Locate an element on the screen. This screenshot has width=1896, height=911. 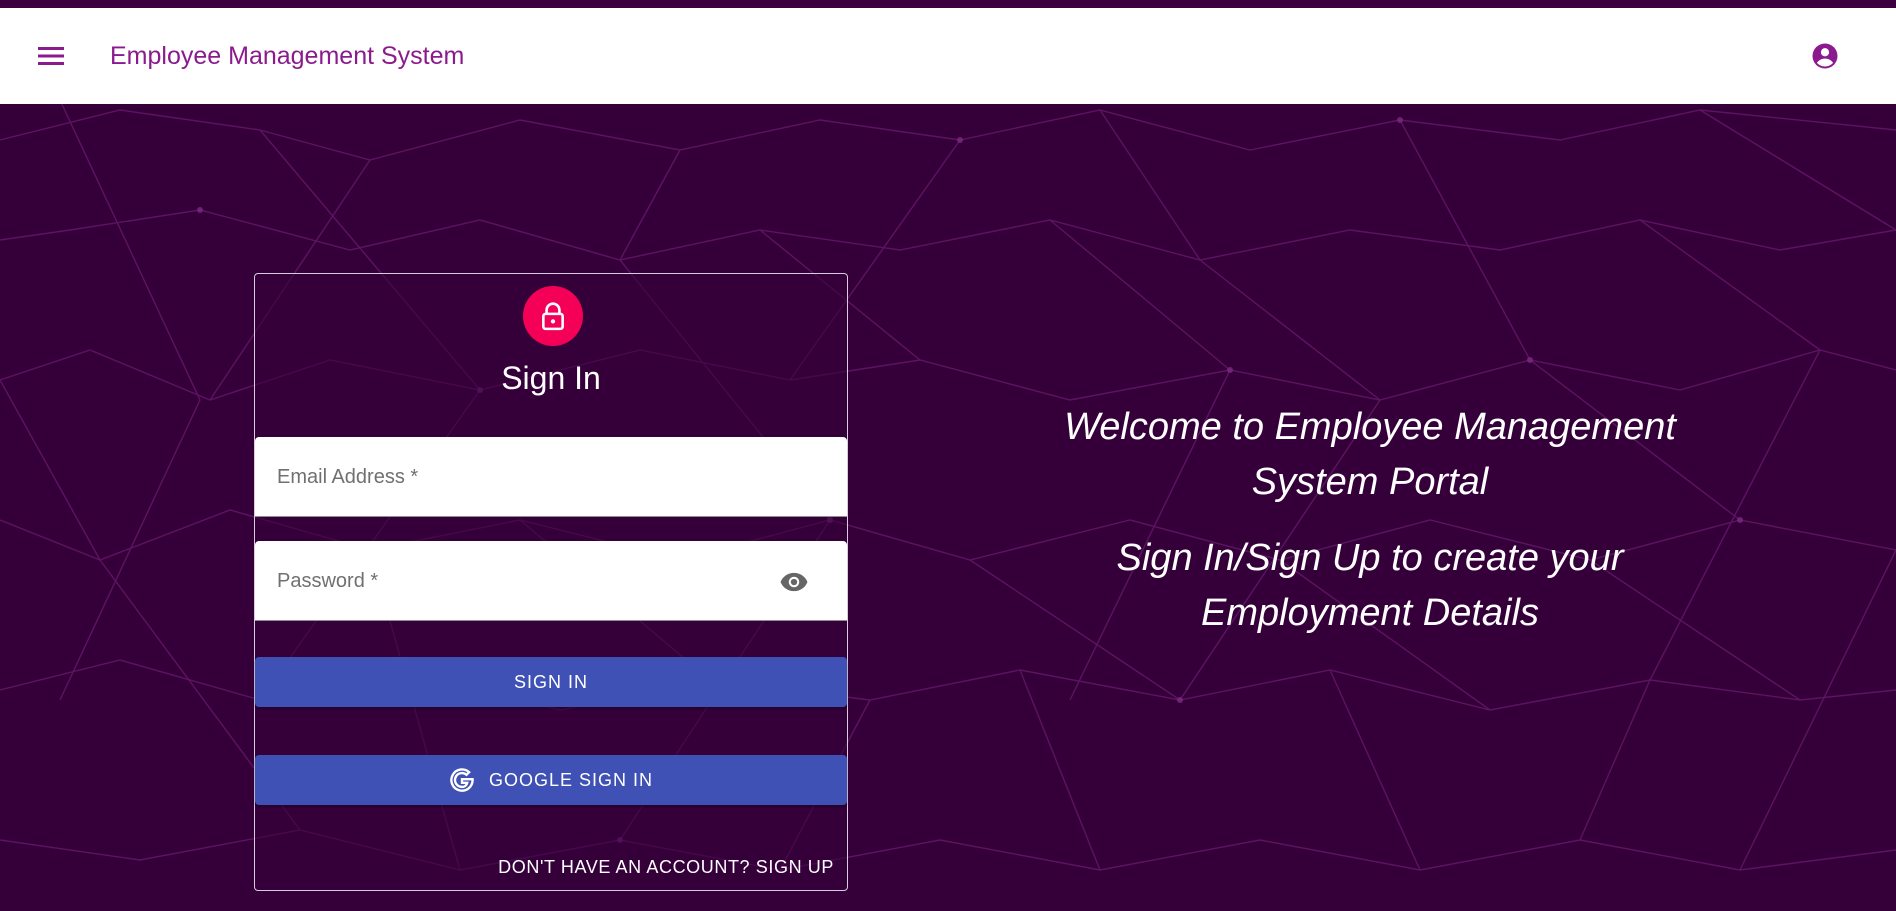
password-field: Password * is located at coordinates (551, 581).